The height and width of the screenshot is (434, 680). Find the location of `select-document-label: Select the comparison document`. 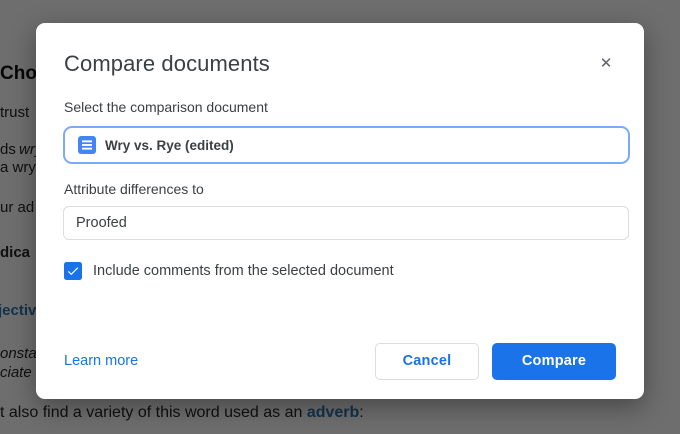

select-document-label: Select the comparison document is located at coordinates (166, 107).